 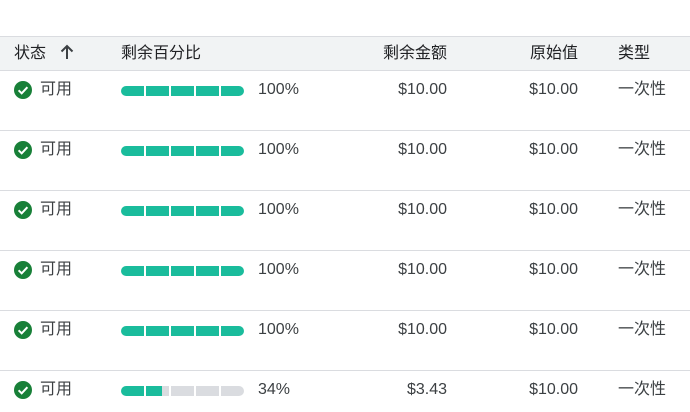 What do you see at coordinates (345, 391) in the screenshot?
I see `table-row: 可用 34% $3.43 $10.00 一次性` at bounding box center [345, 391].